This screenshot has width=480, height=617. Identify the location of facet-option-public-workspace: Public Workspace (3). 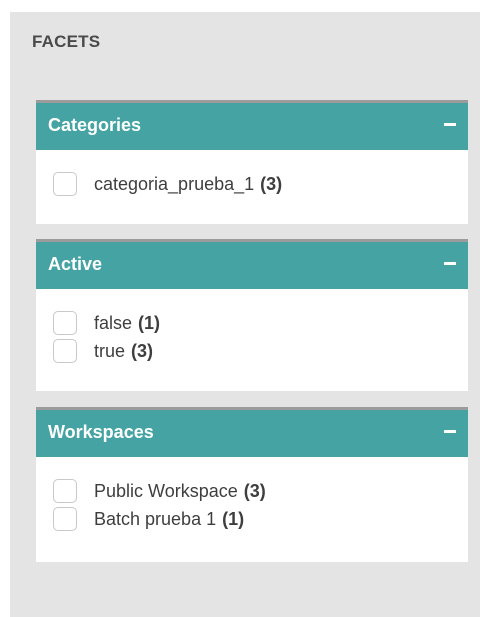
(260, 491).